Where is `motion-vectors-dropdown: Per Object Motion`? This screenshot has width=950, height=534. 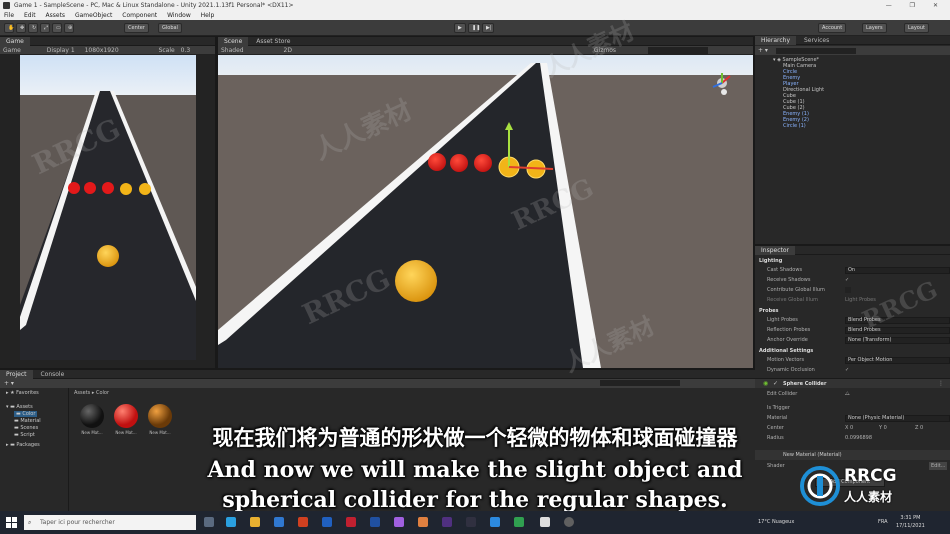
motion-vectors-dropdown: Per Object Motion is located at coordinates (897, 360).